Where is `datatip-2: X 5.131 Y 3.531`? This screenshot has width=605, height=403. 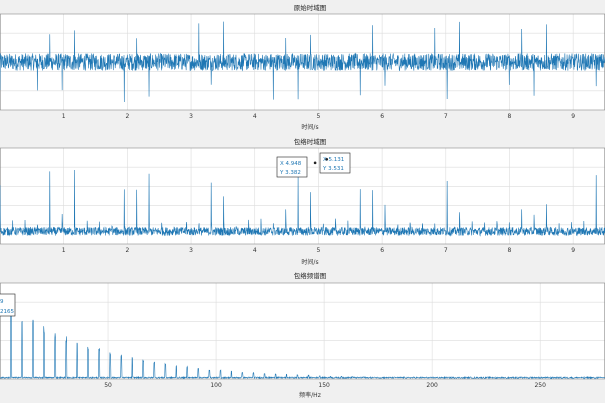 datatip-2: X 5.131 Y 3.531 is located at coordinates (335, 163).